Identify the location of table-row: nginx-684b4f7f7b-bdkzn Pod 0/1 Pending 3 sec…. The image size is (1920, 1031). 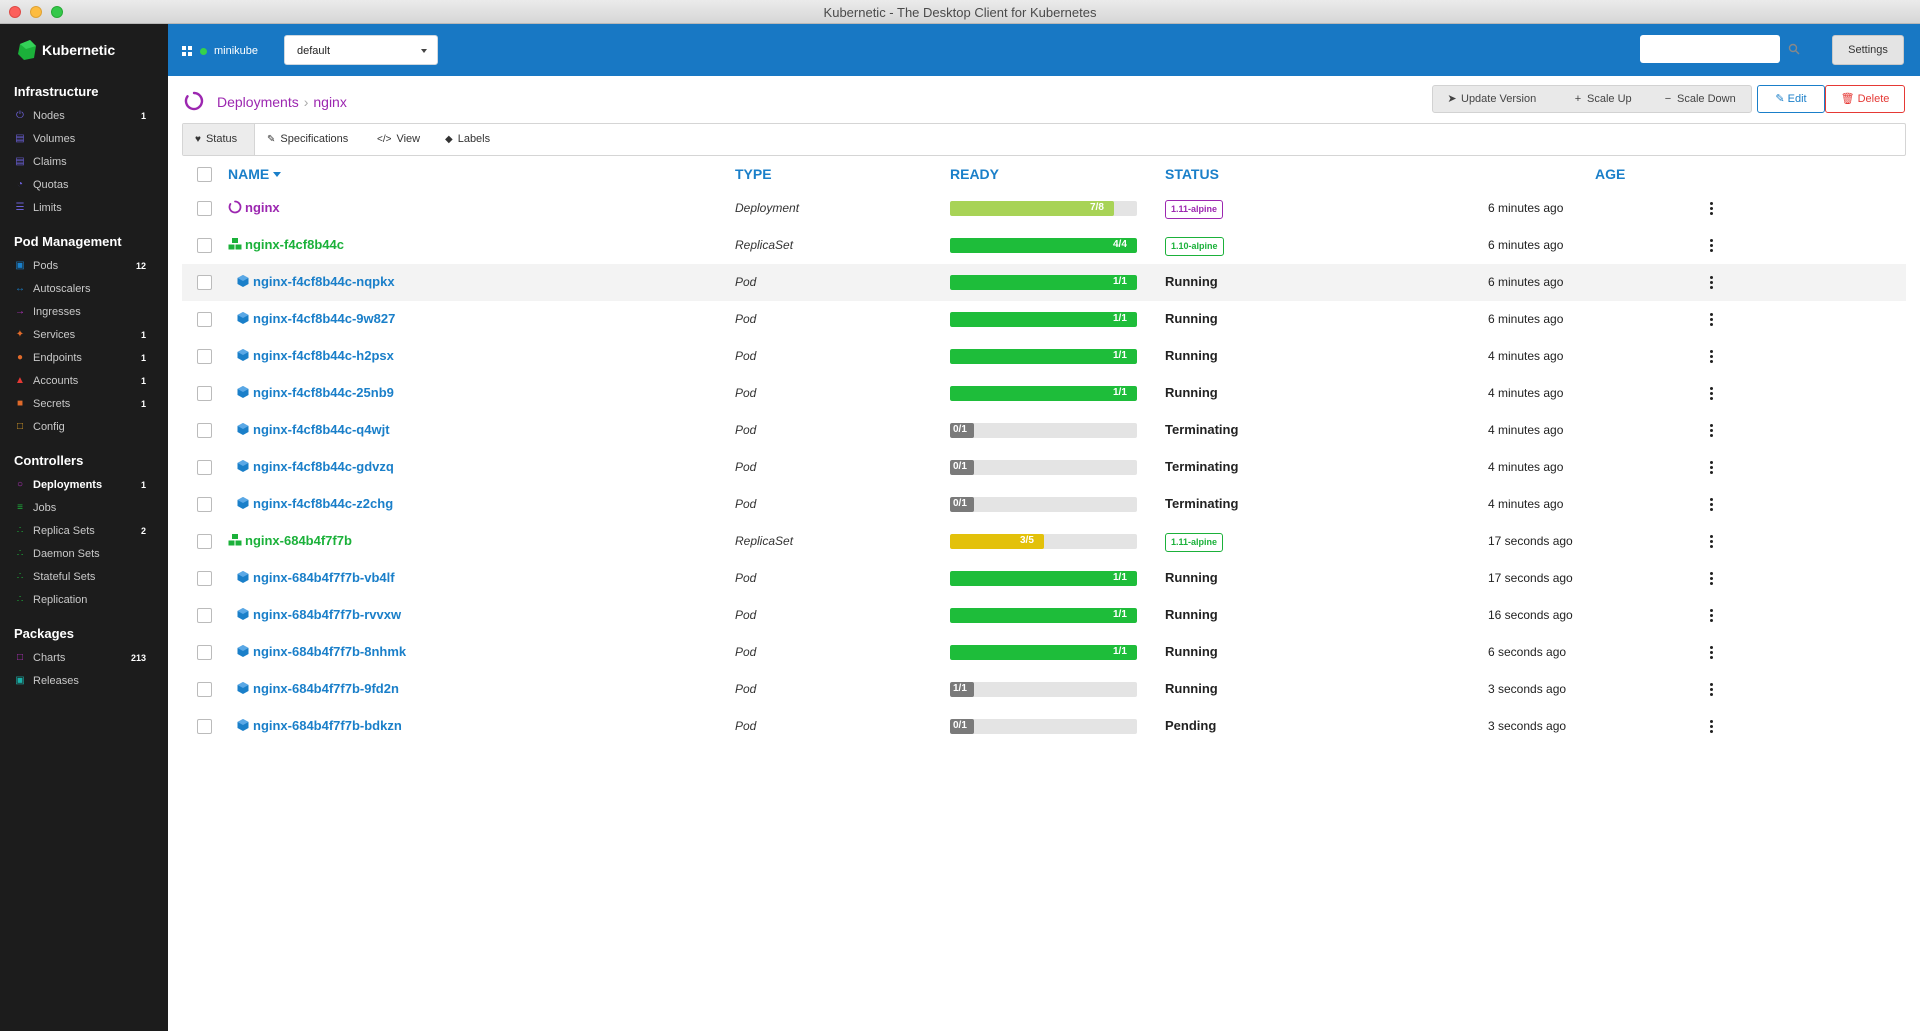
(1044, 726).